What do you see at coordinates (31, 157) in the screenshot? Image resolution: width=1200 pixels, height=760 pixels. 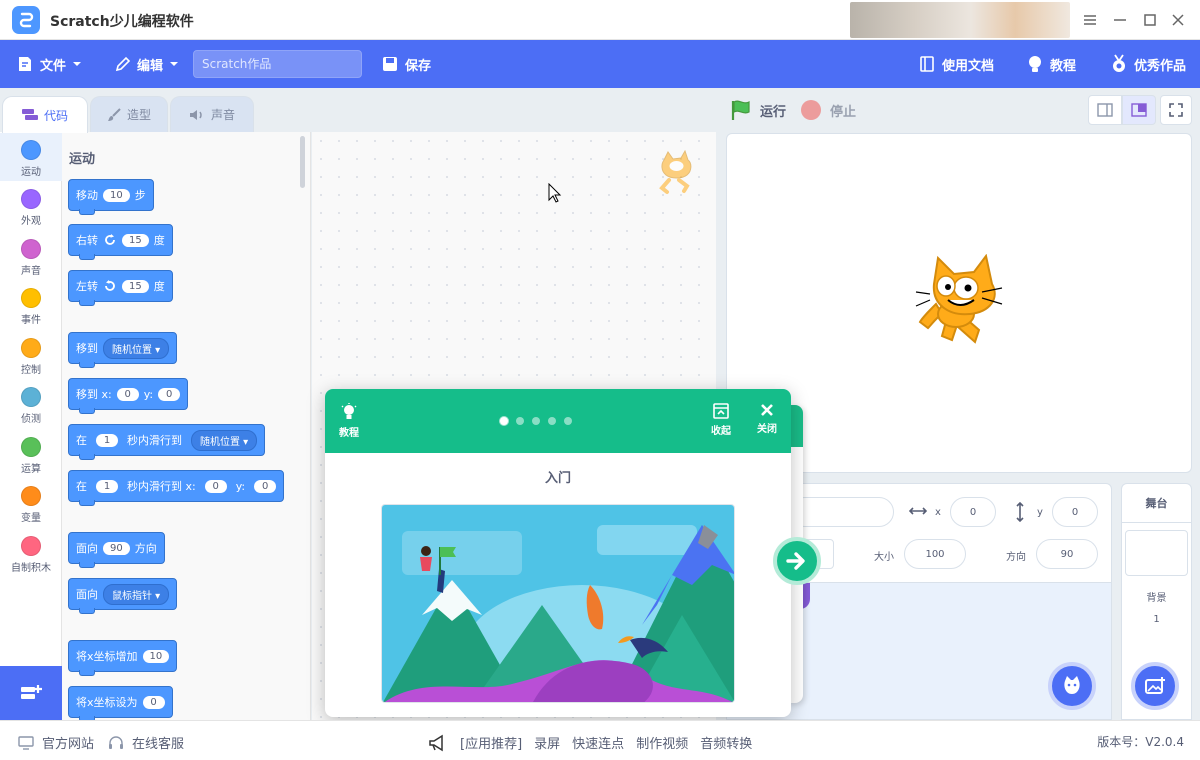 I see `category-motion: 运动` at bounding box center [31, 157].